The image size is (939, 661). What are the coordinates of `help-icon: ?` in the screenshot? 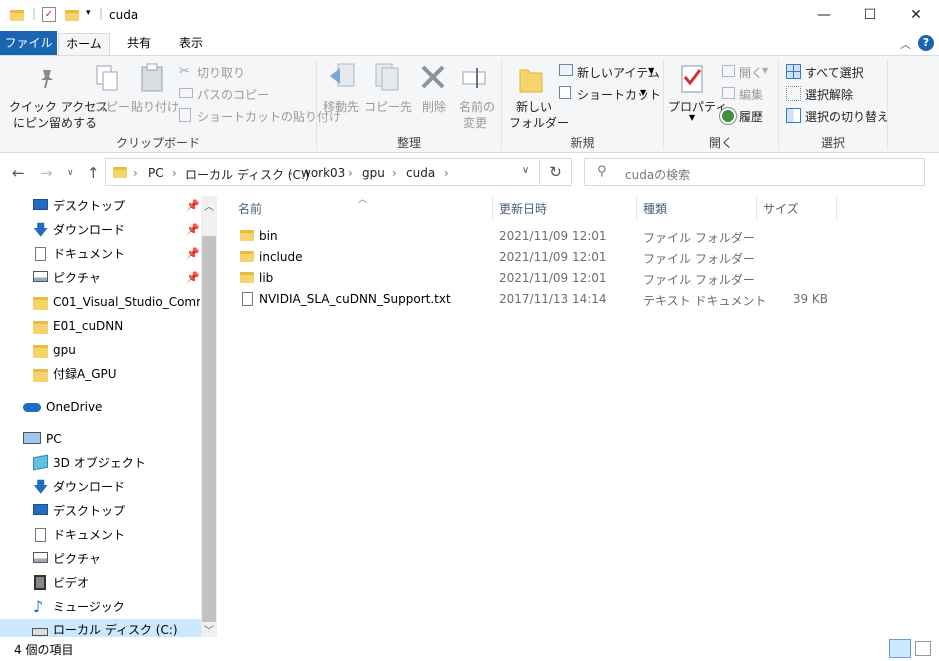 It's located at (926, 43).